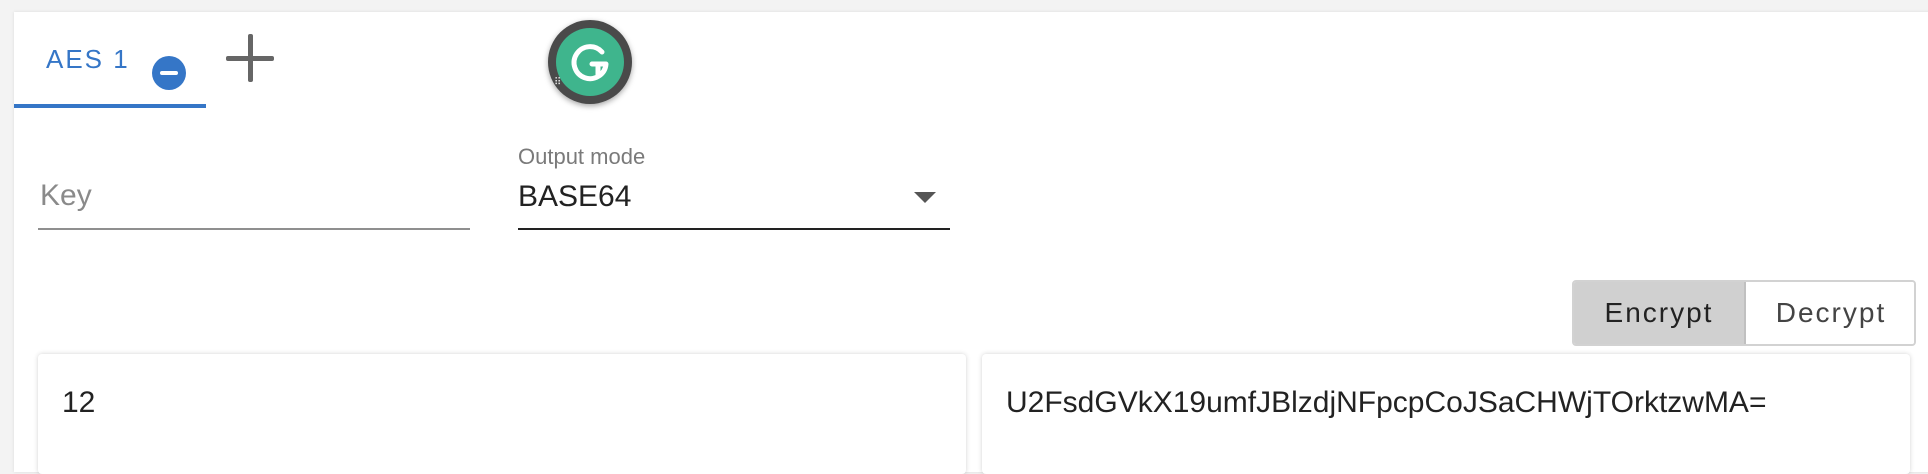 This screenshot has height=474, width=1928. Describe the element at coordinates (734, 185) in the screenshot. I see `output-mode-select: Output mode BASE64` at that location.